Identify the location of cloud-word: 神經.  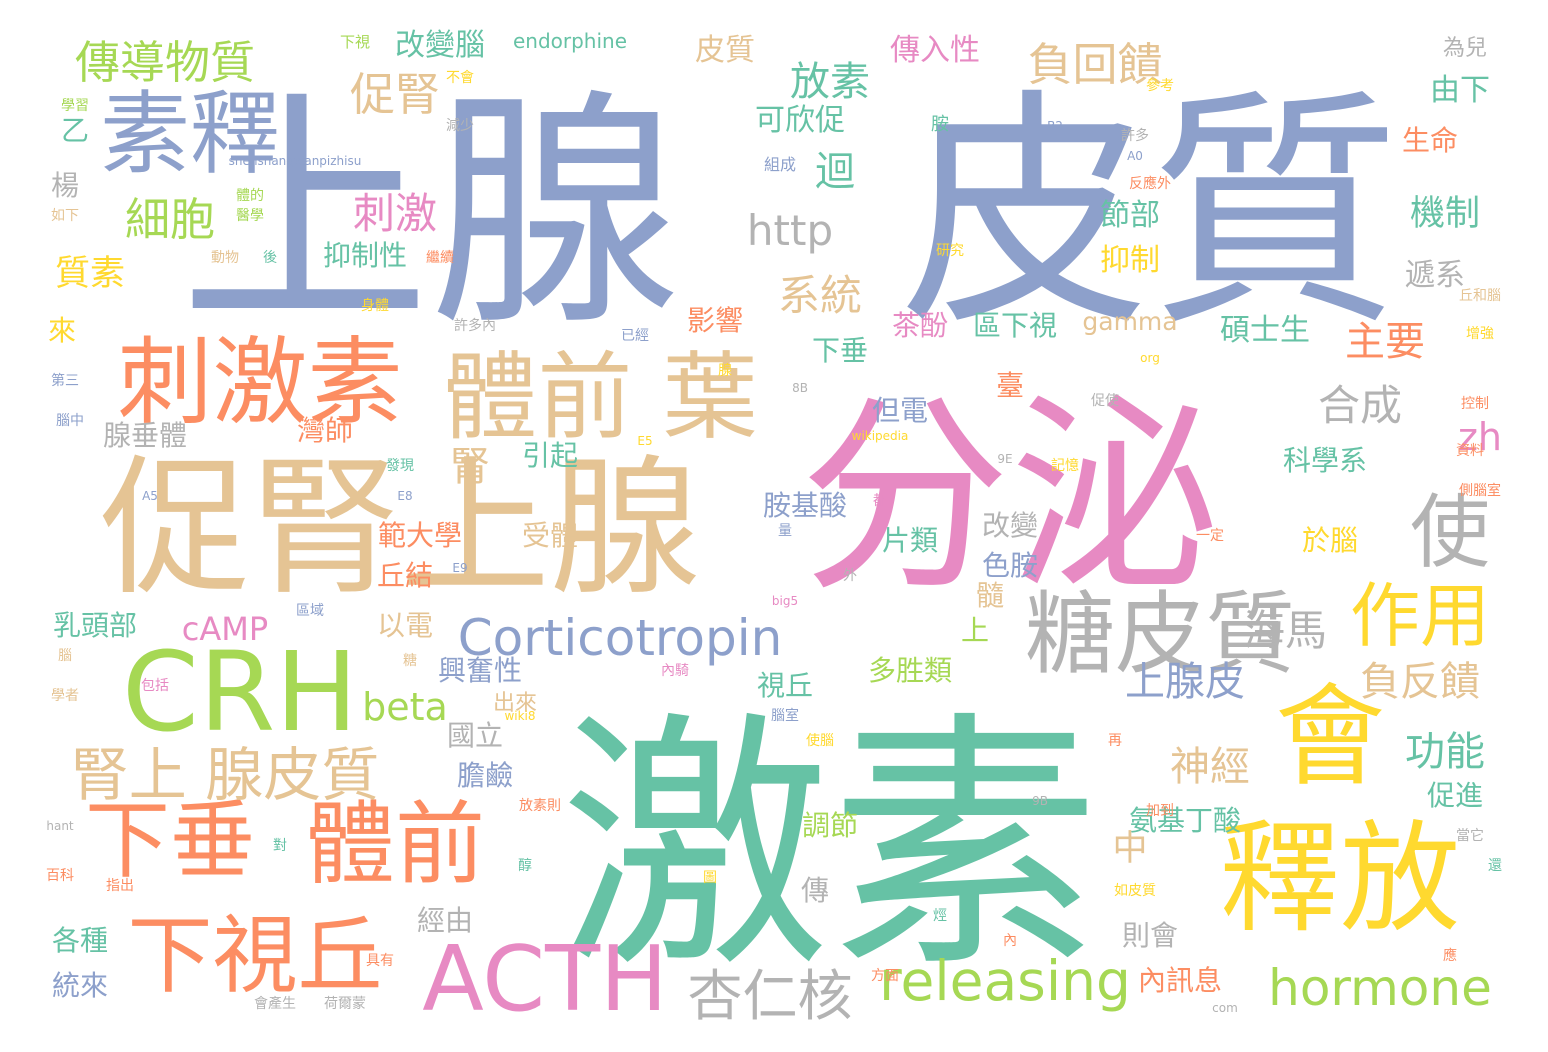
(1210, 767).